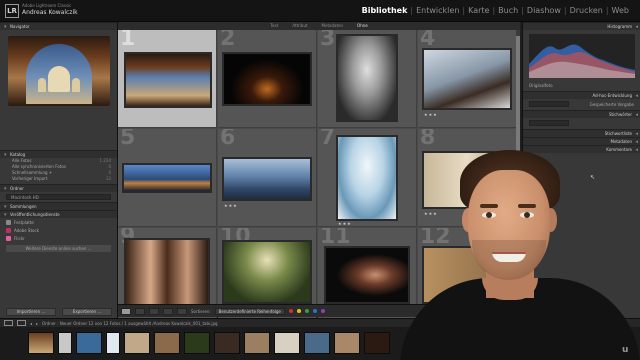 This screenshot has height=360, width=640. Describe the element at coordinates (508, 10) in the screenshot. I see `module-buch: Buch` at that location.